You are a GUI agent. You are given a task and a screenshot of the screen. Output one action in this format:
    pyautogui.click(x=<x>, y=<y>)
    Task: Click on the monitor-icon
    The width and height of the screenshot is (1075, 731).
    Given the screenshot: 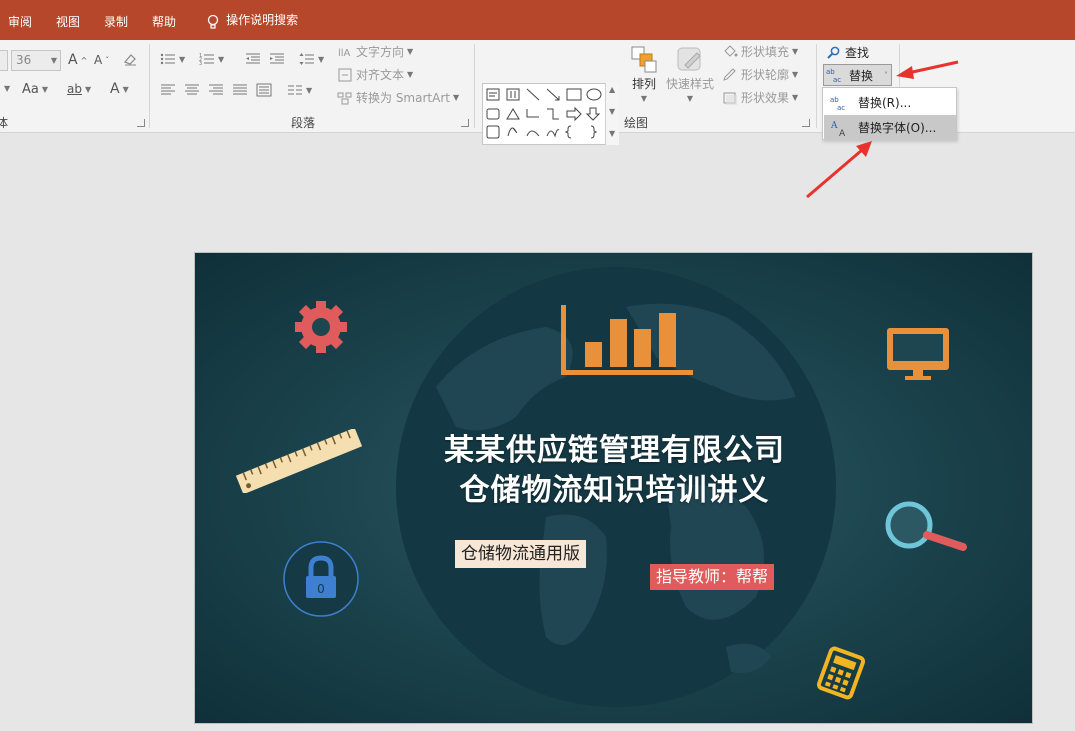 What is the action you would take?
    pyautogui.click(x=918, y=354)
    